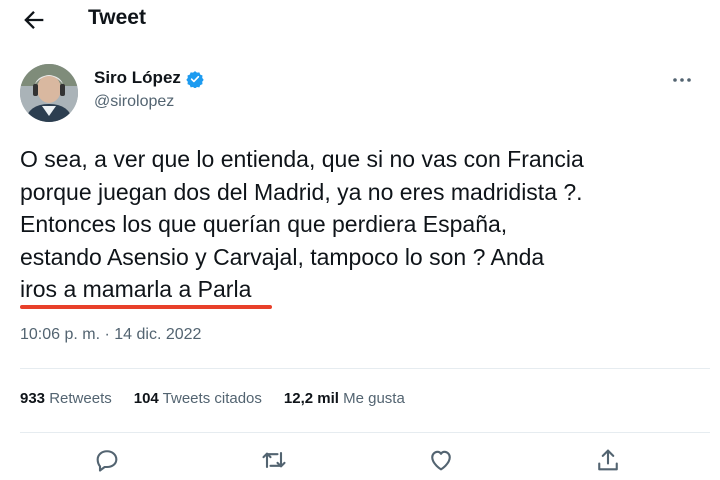 The height and width of the screenshot is (480, 720). Describe the element at coordinates (33, 398) in the screenshot. I see `retweets-count: 933` at that location.